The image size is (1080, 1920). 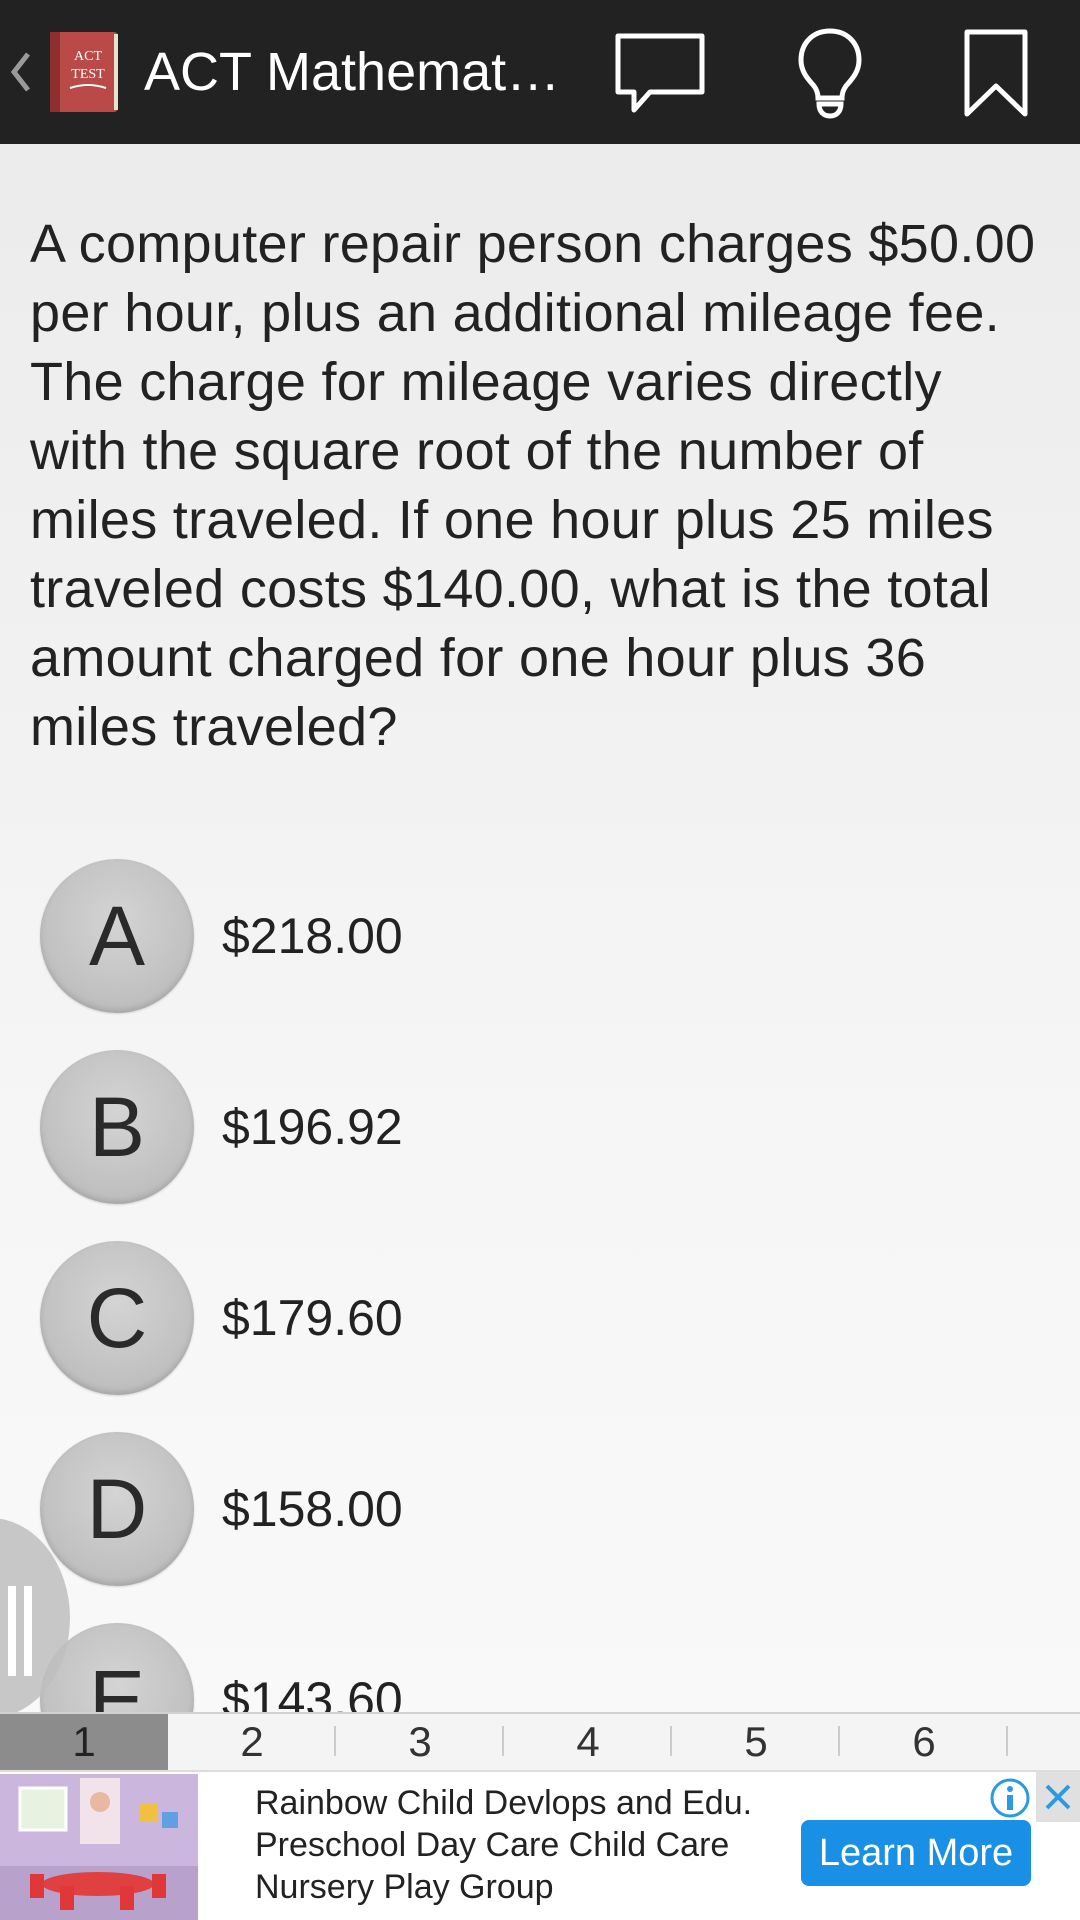 What do you see at coordinates (660, 74) in the screenshot?
I see `comment-icon` at bounding box center [660, 74].